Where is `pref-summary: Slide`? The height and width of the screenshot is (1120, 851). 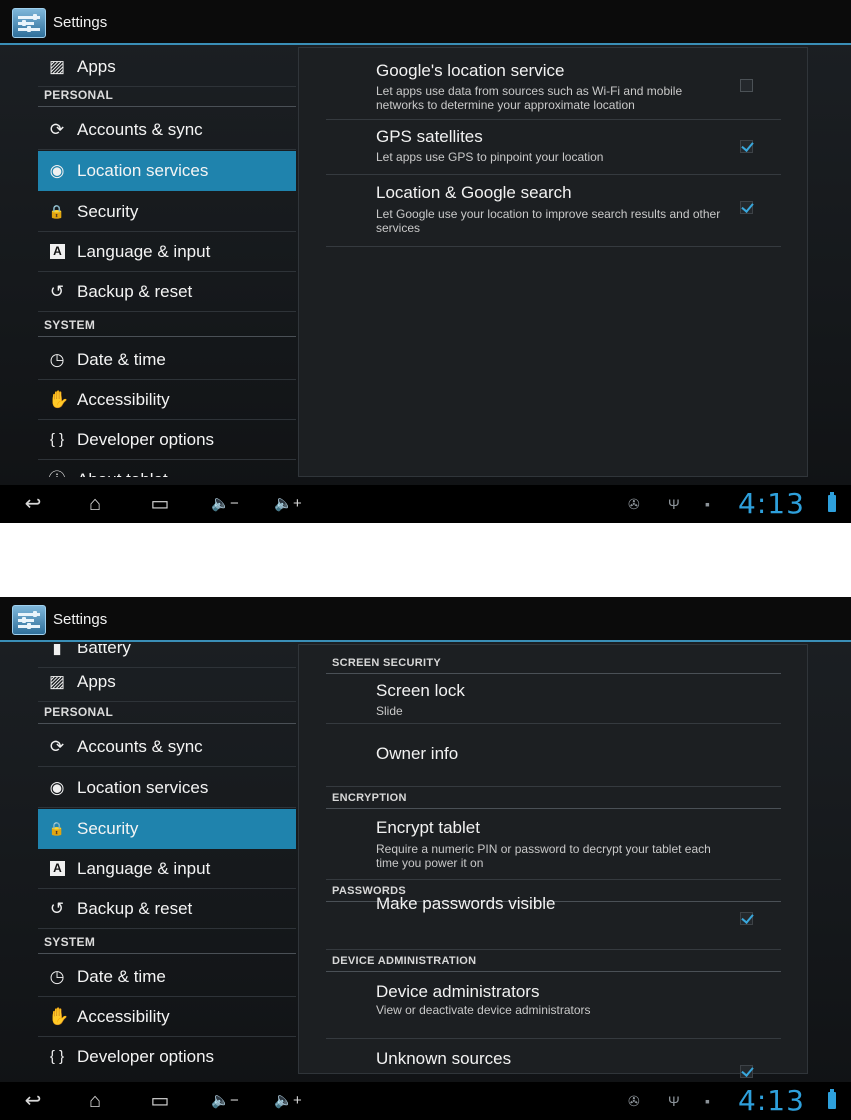 pref-summary: Slide is located at coordinates (389, 711).